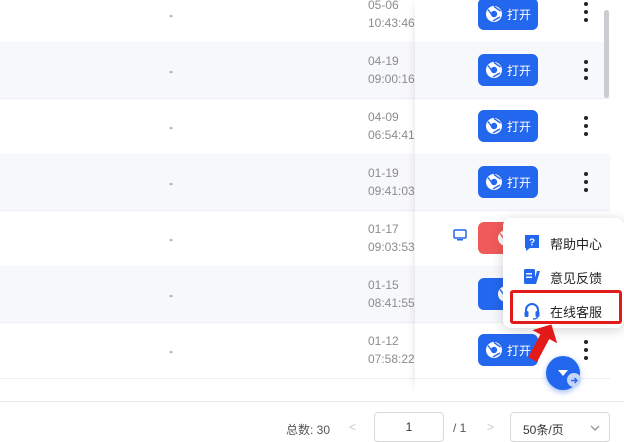 The height and width of the screenshot is (442, 624). Describe the element at coordinates (391, 294) in the screenshot. I see `cell-datetime: 01-15 08:41:55` at that location.